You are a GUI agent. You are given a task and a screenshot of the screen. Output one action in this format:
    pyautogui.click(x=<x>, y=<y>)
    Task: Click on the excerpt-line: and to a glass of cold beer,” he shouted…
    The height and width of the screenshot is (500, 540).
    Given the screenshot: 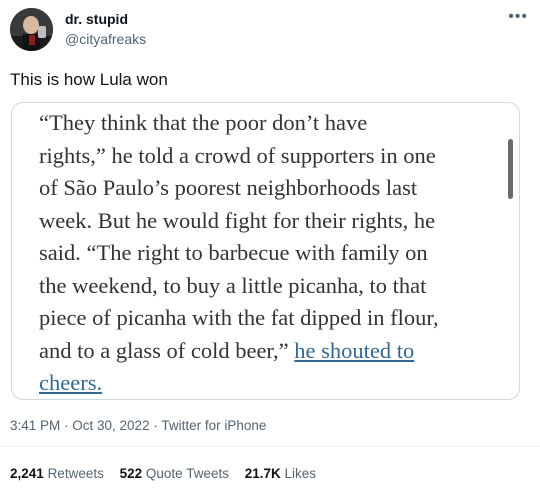 What is the action you would take?
    pyautogui.click(x=274, y=351)
    